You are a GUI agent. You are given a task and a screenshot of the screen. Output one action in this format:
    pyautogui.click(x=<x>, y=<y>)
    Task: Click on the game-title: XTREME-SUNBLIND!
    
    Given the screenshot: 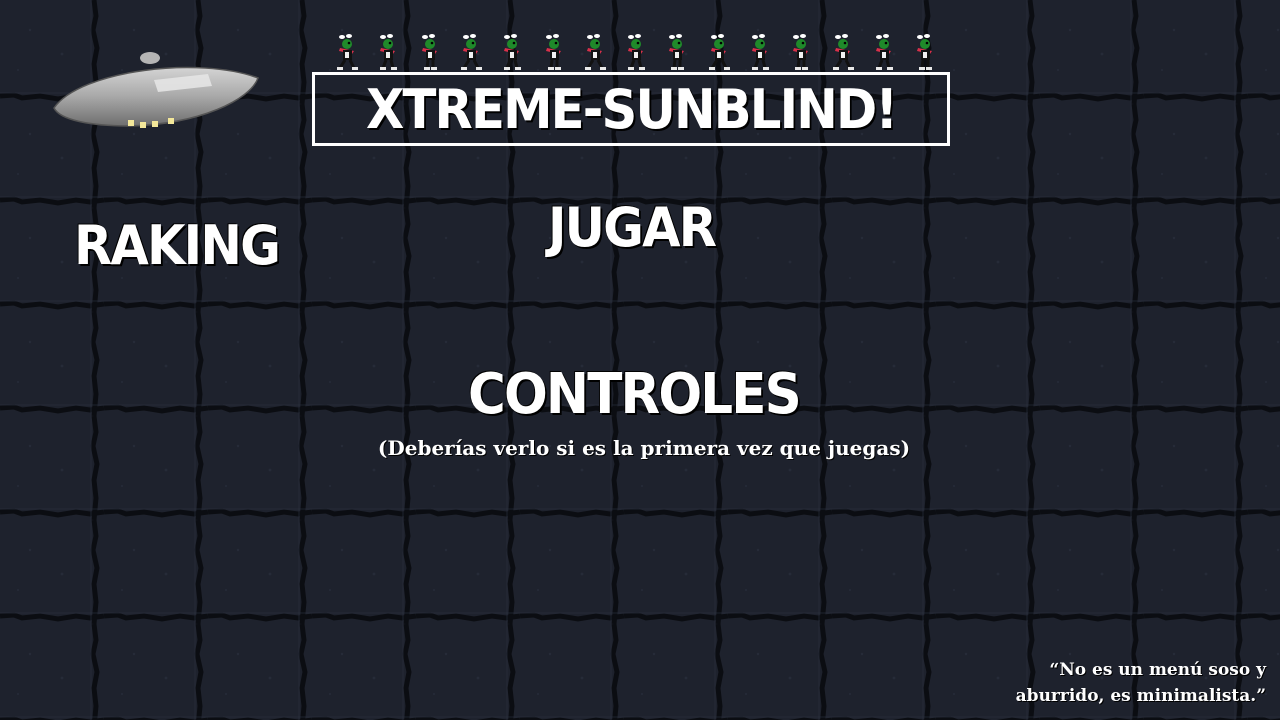 What is the action you would take?
    pyautogui.click(x=631, y=109)
    